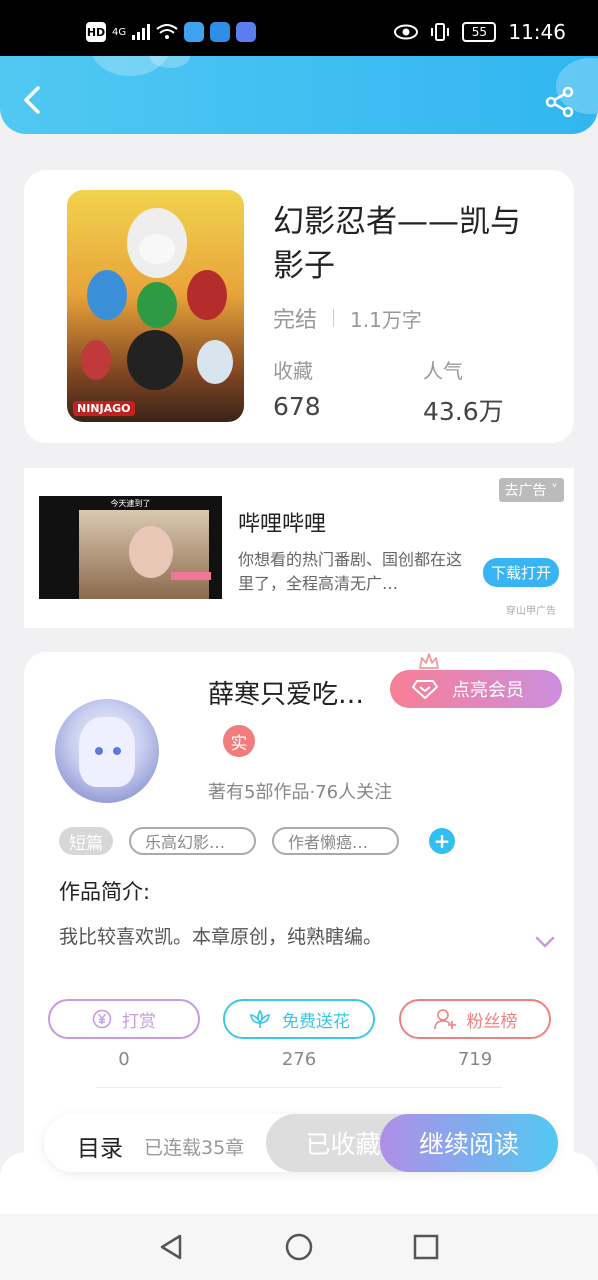 The image size is (598, 1280). Describe the element at coordinates (257, 841) in the screenshot. I see `tag-row: 短篇 乐高幻影… 作者懒癌… +` at that location.